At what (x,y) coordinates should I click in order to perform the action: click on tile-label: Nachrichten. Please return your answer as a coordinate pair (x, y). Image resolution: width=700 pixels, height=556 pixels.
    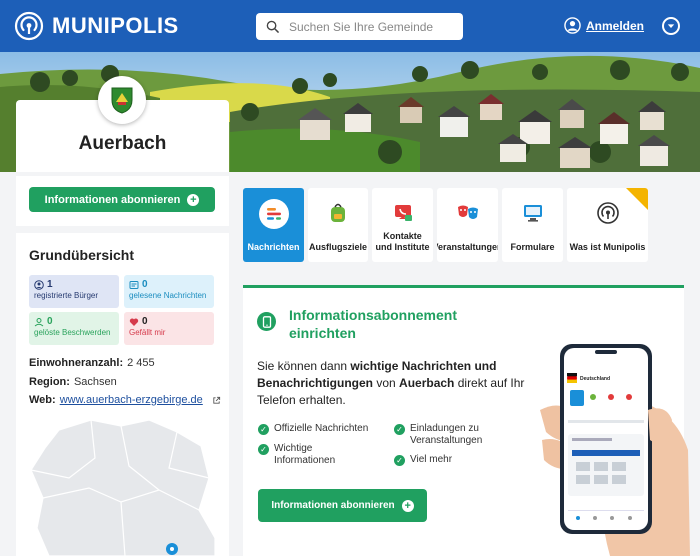
    Looking at the image, I should click on (273, 247).